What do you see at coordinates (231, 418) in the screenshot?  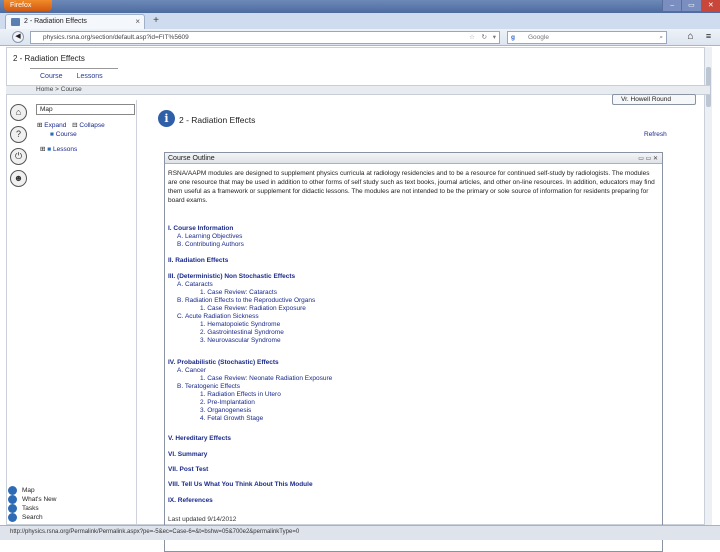 I see `outline-item: 4. Fetal Growth Stage` at bounding box center [231, 418].